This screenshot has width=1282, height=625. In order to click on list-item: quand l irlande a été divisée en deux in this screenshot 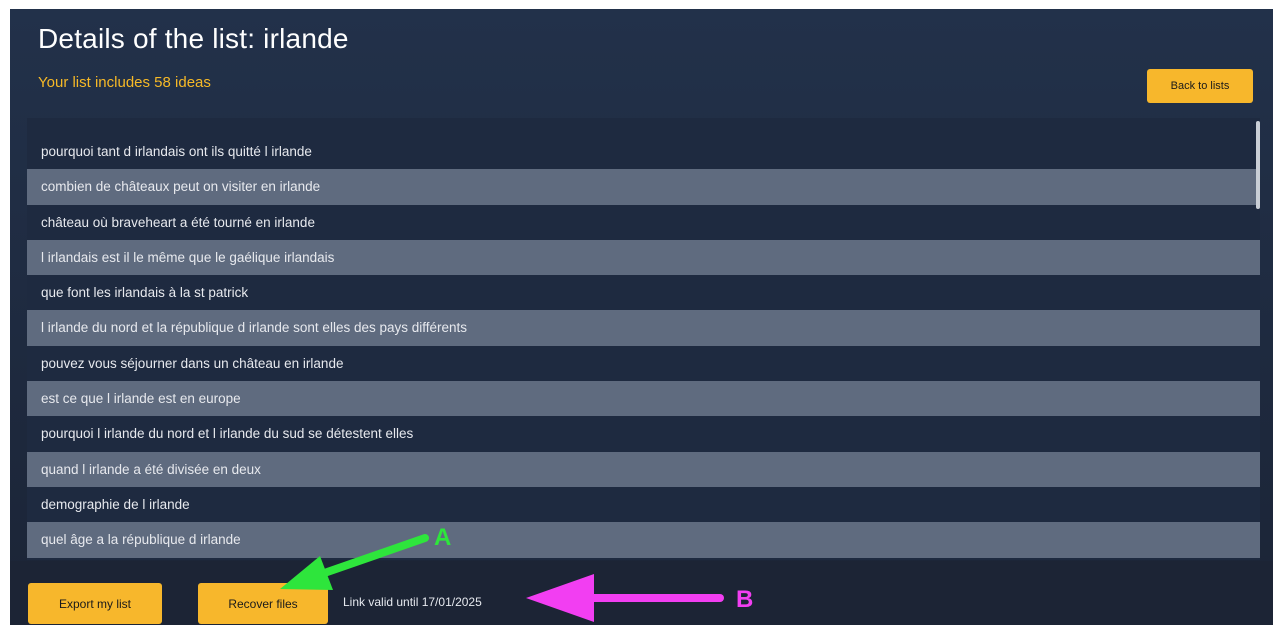, I will do `click(643, 469)`.